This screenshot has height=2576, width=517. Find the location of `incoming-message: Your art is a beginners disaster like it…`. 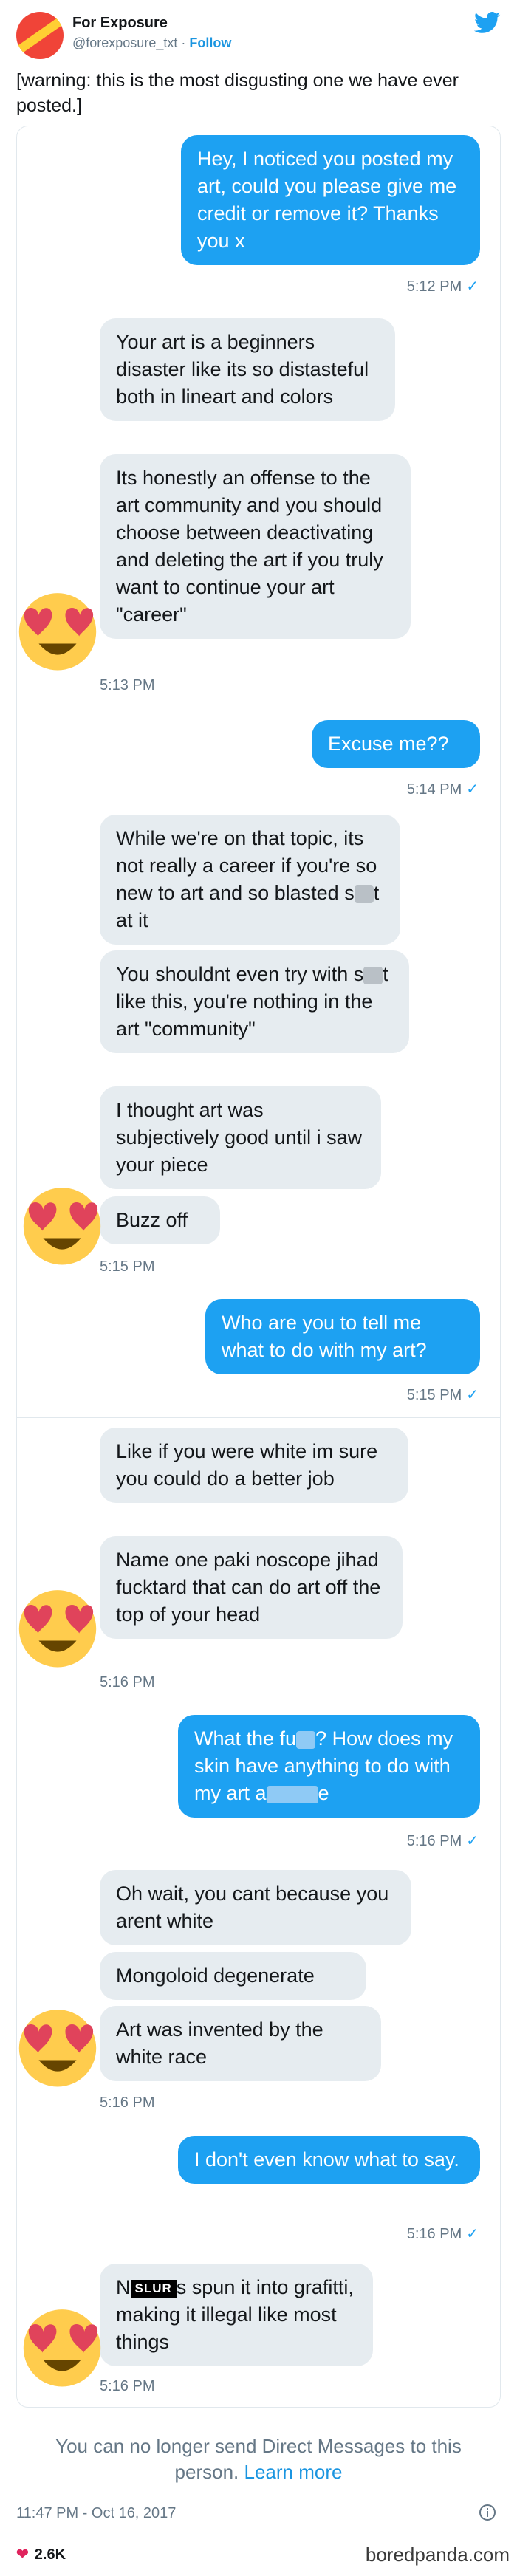

incoming-message: Your art is a beginners disaster like it… is located at coordinates (247, 369).